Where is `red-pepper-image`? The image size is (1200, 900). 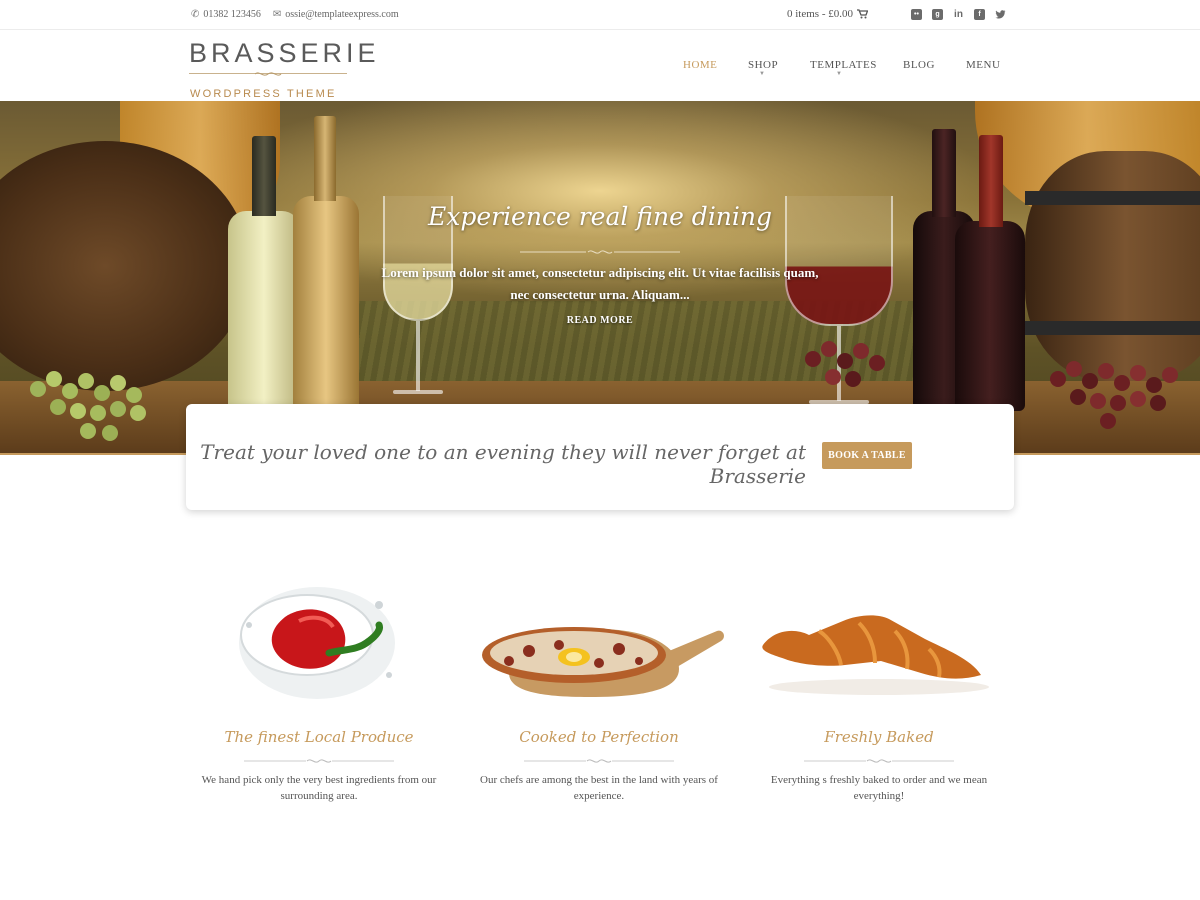 red-pepper-image is located at coordinates (317, 643).